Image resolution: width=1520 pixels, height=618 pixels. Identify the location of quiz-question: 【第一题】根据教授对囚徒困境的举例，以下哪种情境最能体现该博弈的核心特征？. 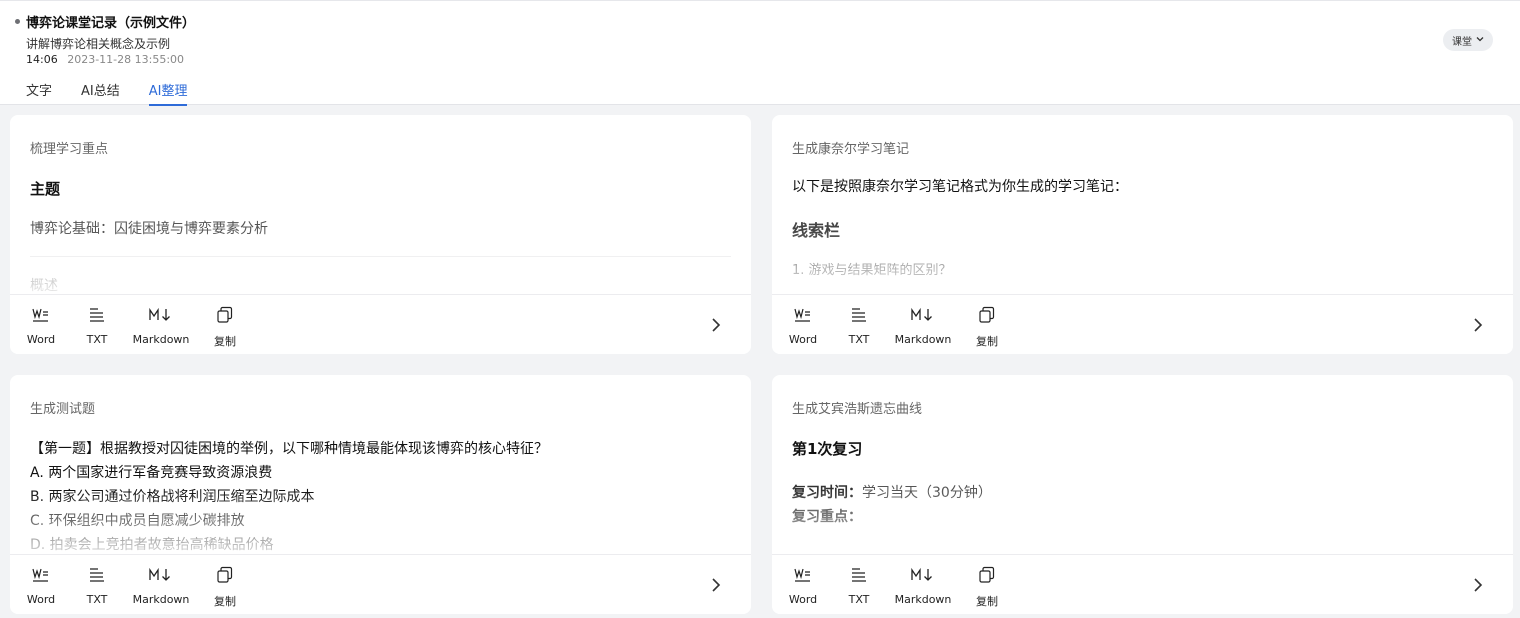
(289, 449).